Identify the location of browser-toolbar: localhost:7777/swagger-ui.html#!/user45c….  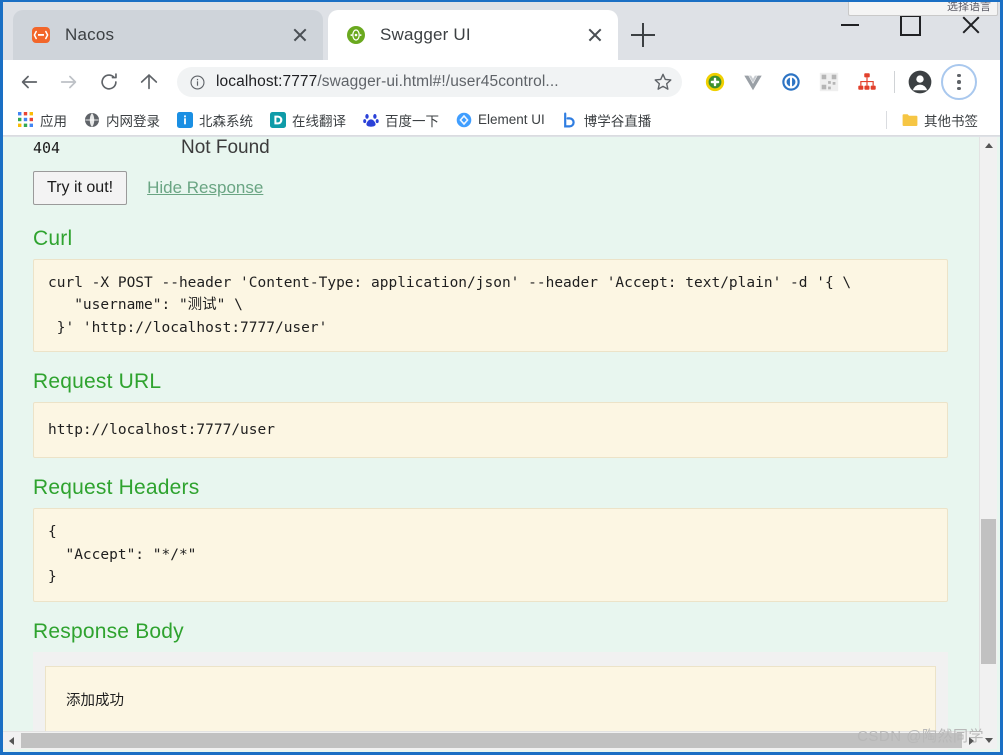
(501, 82).